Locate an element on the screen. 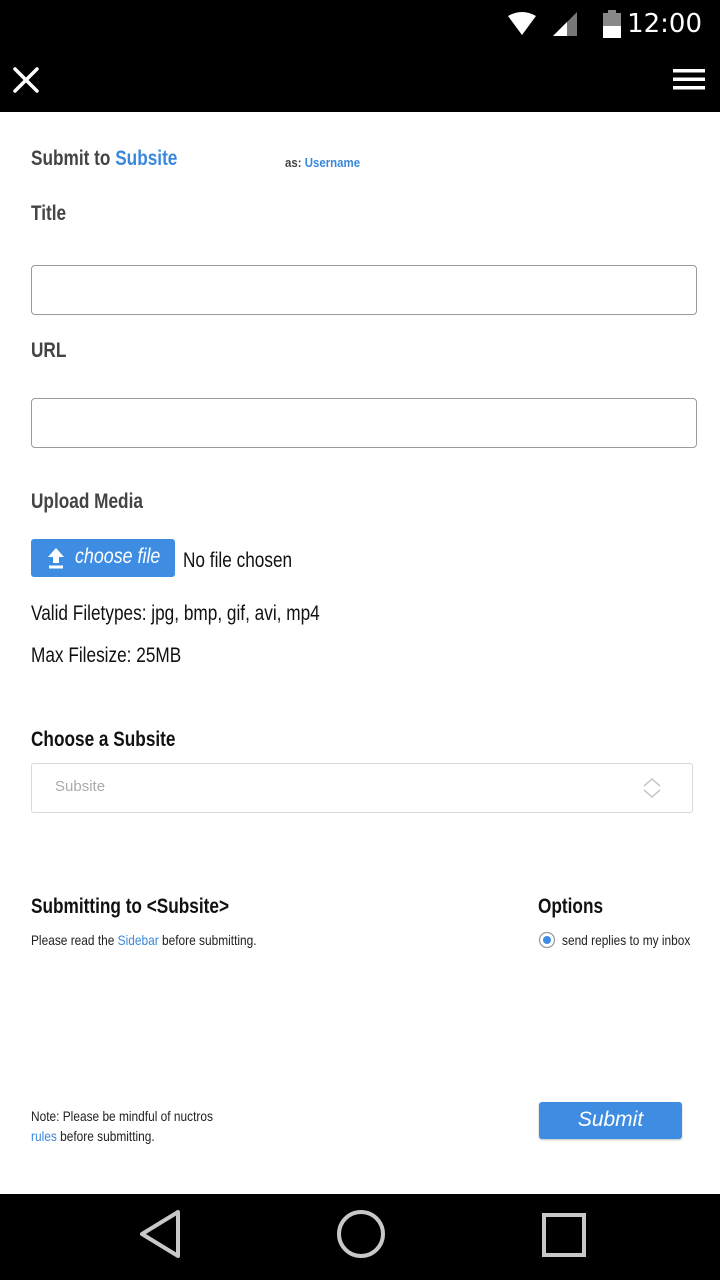 This screenshot has height=1280, width=720. send-replies-label: send replies to my inbox is located at coordinates (626, 940).